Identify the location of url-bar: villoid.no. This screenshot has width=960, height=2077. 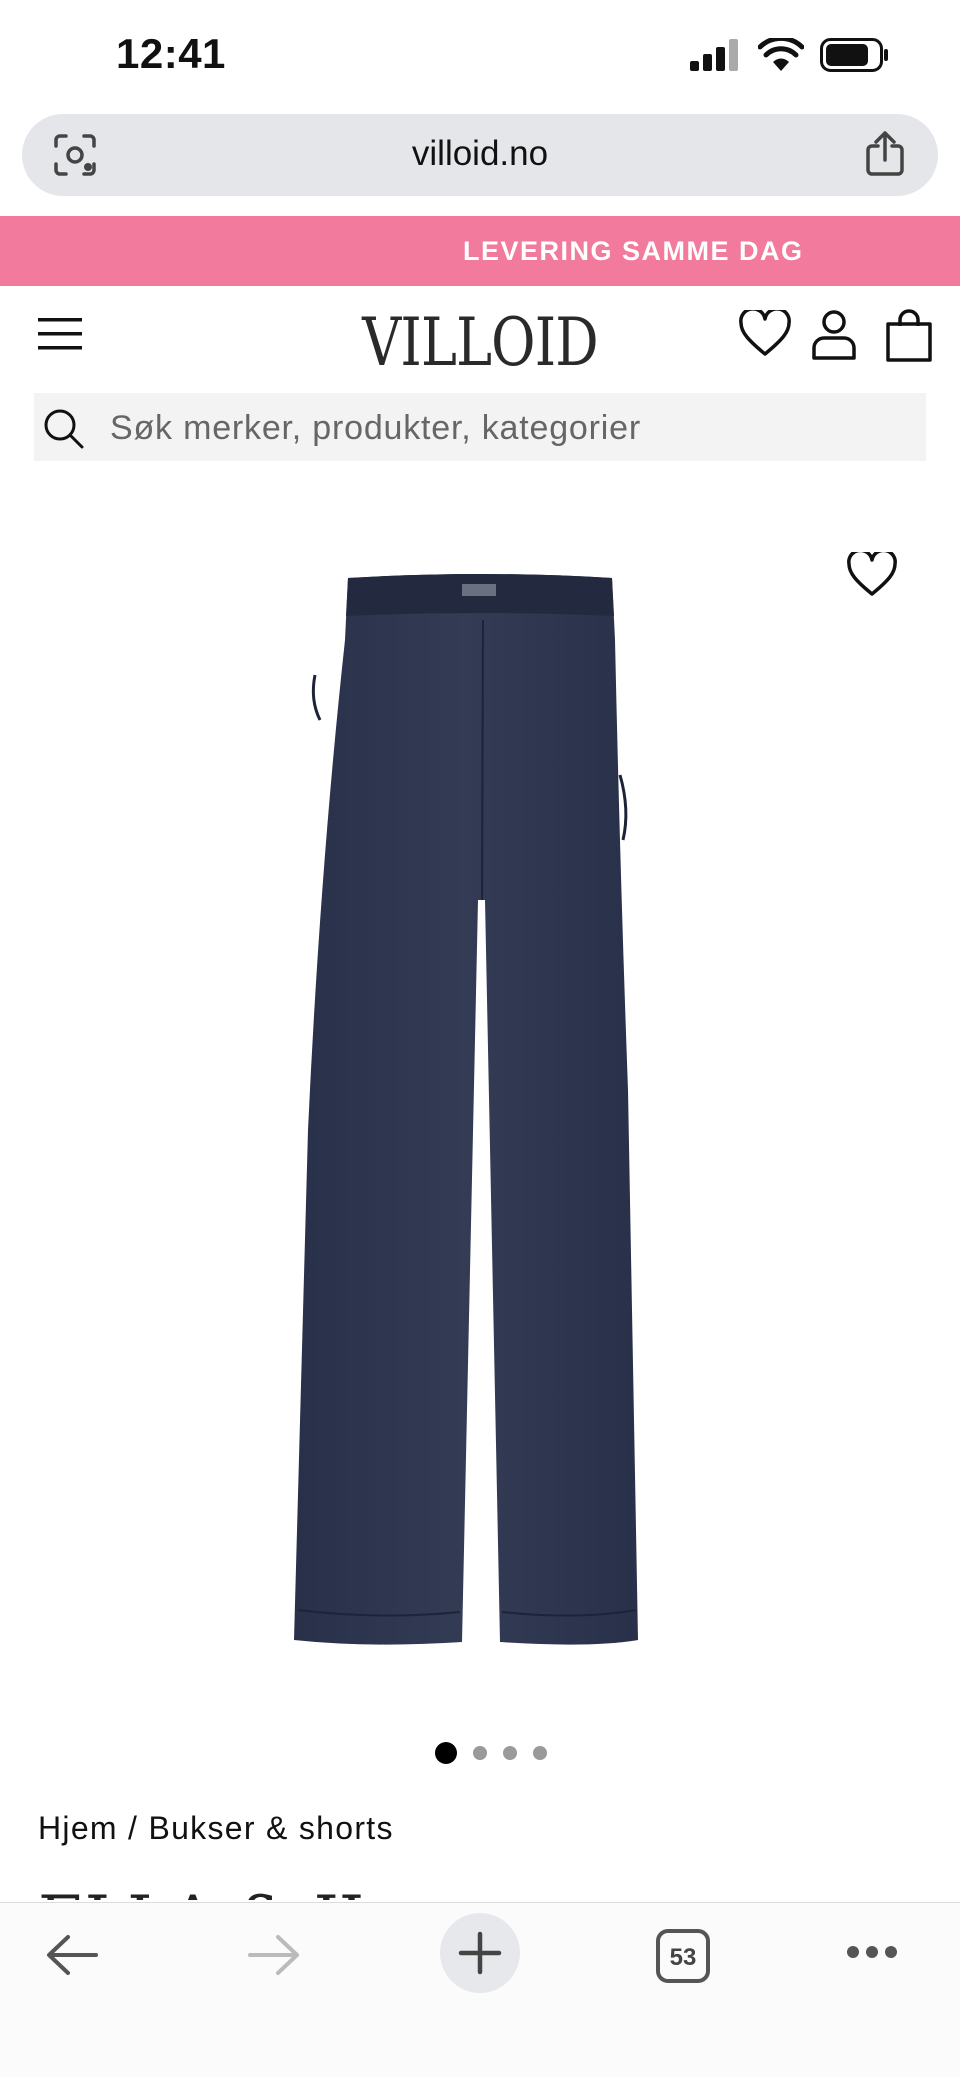
(480, 155).